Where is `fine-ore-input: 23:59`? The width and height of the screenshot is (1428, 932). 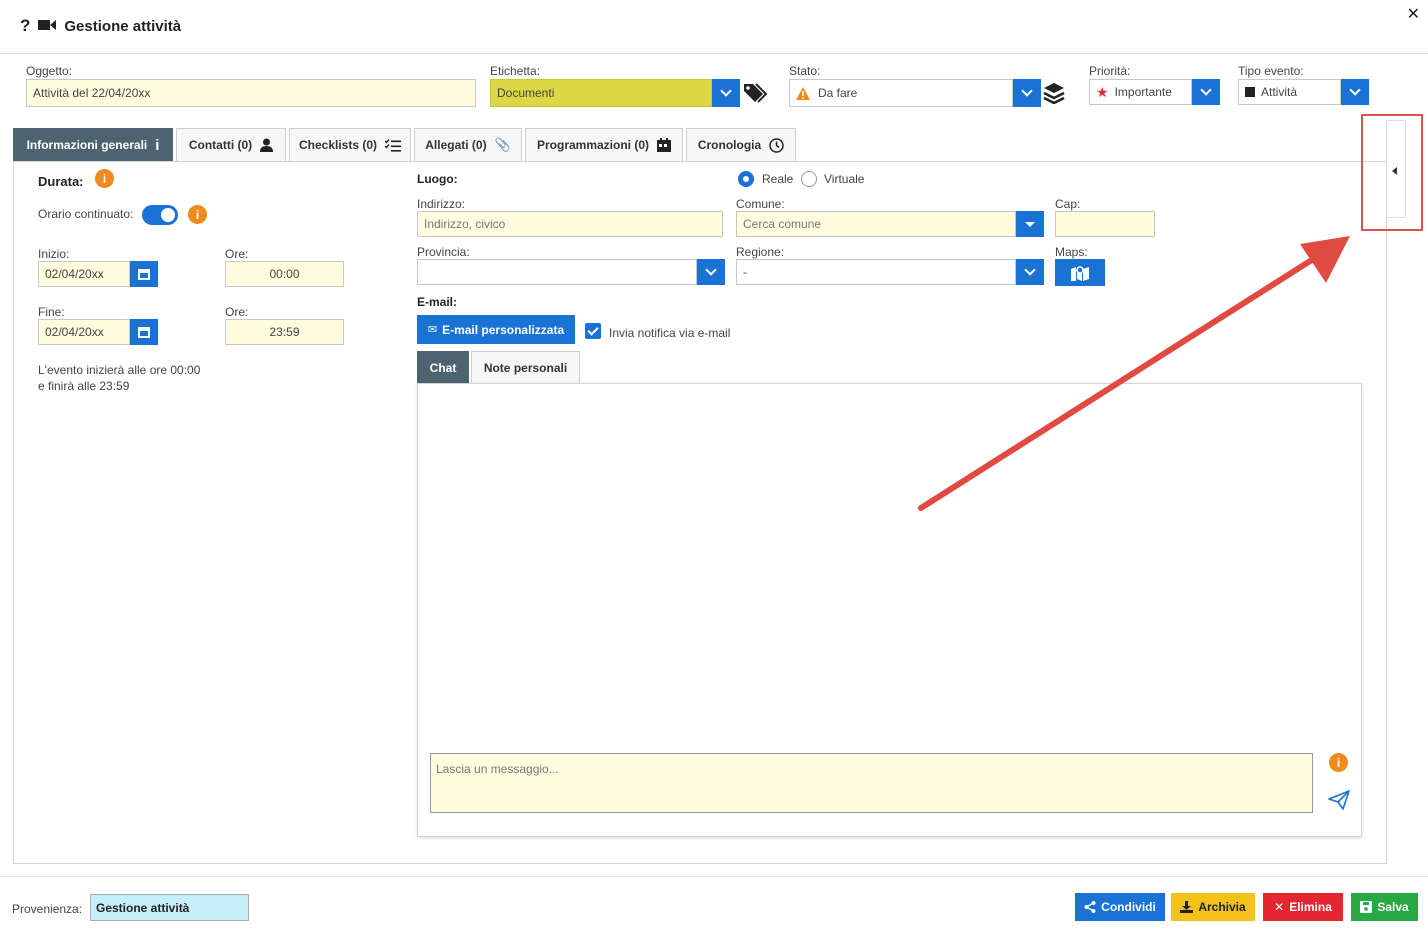 fine-ore-input: 23:59 is located at coordinates (284, 332).